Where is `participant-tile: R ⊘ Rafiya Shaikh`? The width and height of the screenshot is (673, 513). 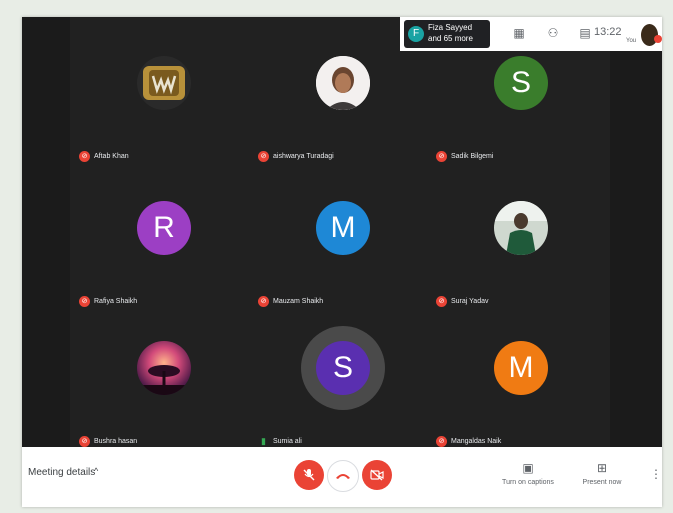
participant-tile: R ⊘ Rafiya Shaikh is located at coordinates (152, 242).